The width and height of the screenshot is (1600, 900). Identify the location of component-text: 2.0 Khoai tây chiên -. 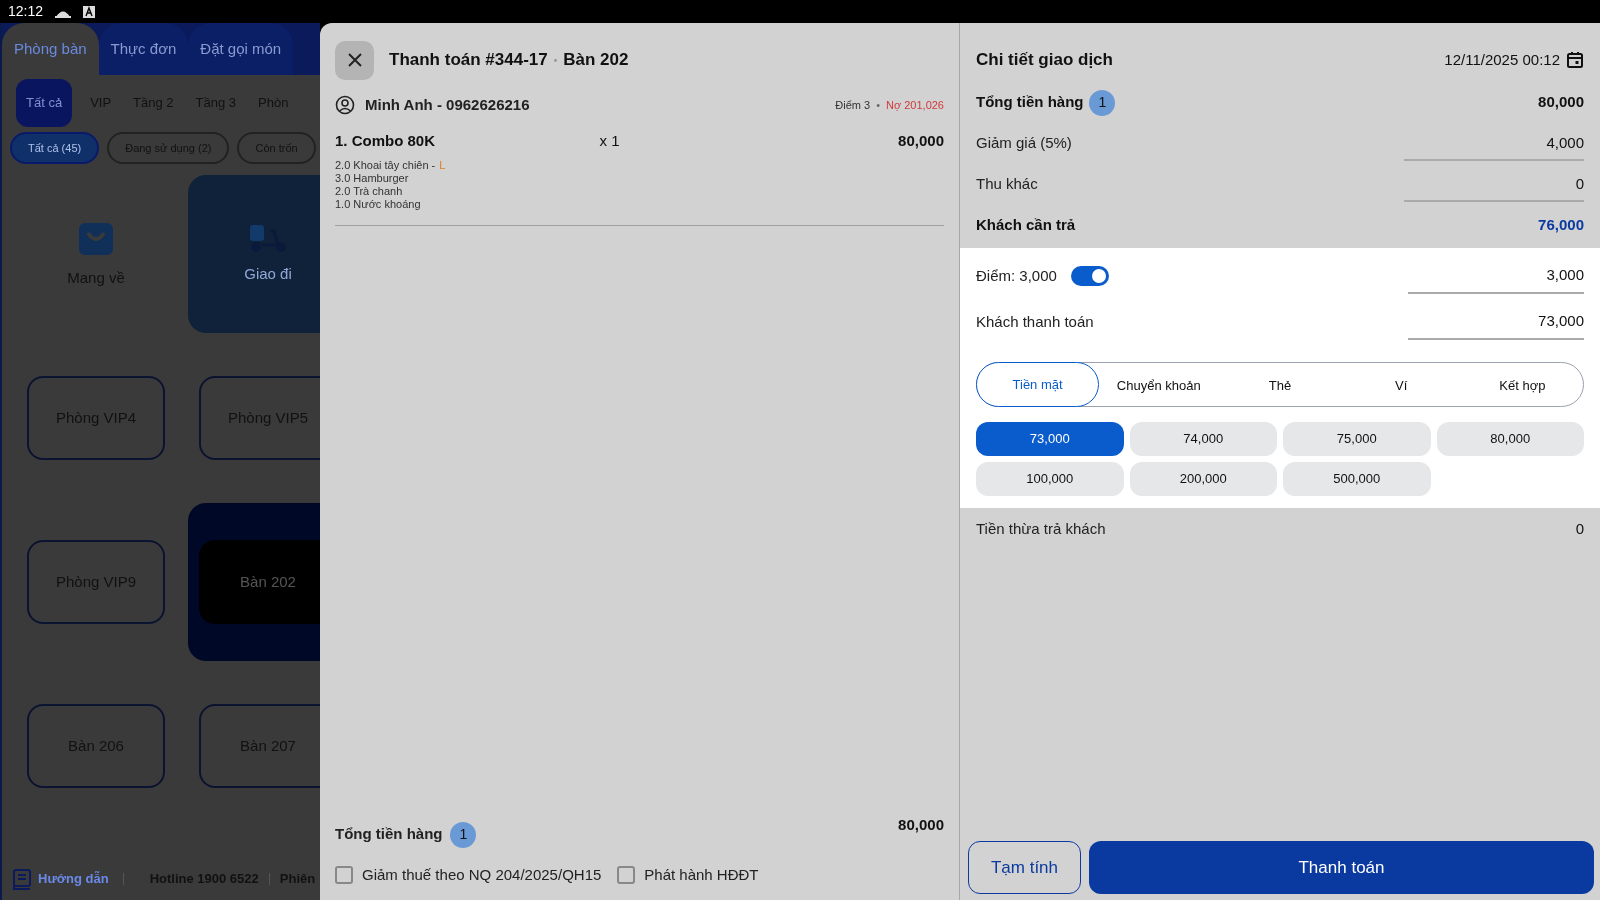
(385, 165).